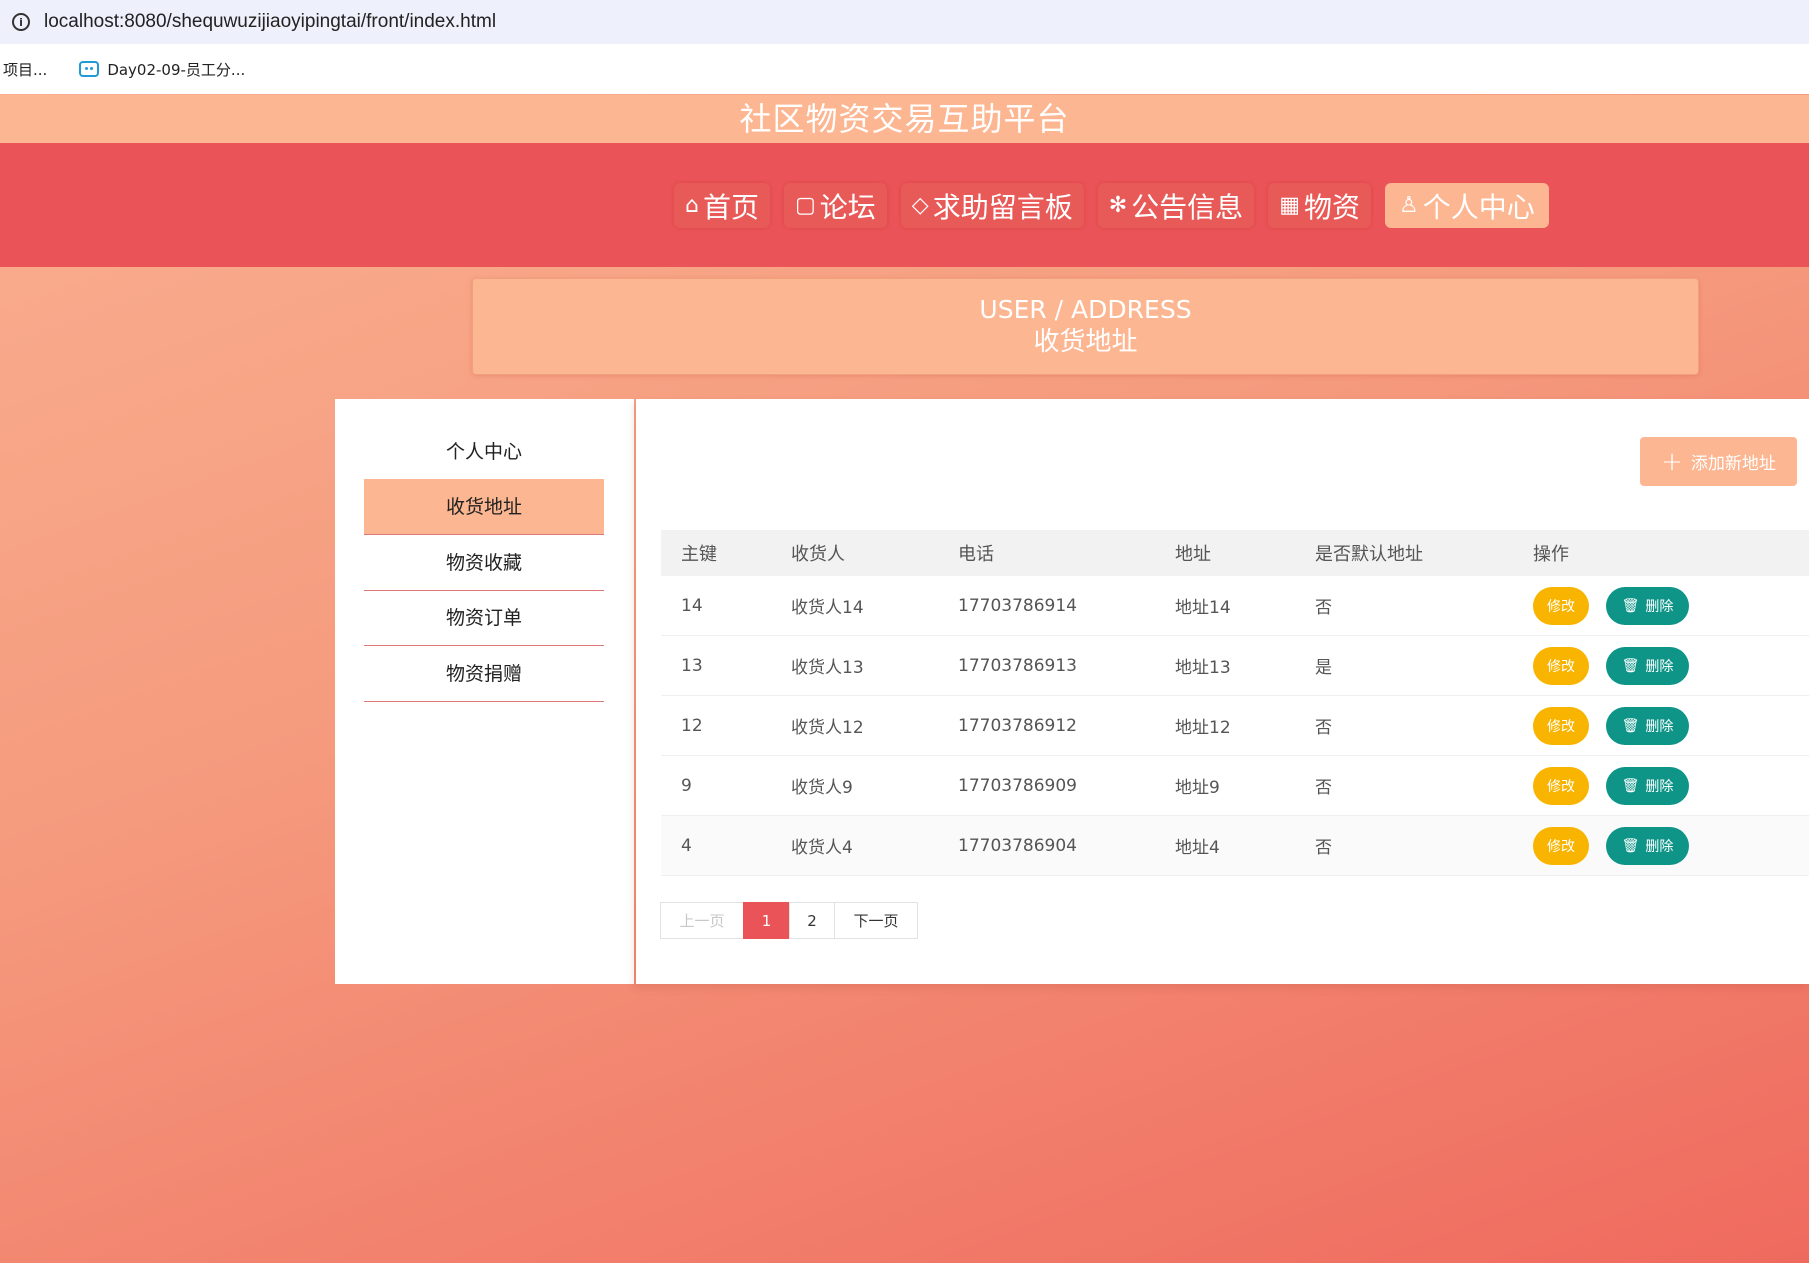  What do you see at coordinates (1197, 848) in the screenshot?
I see `cell-address: 地址4` at bounding box center [1197, 848].